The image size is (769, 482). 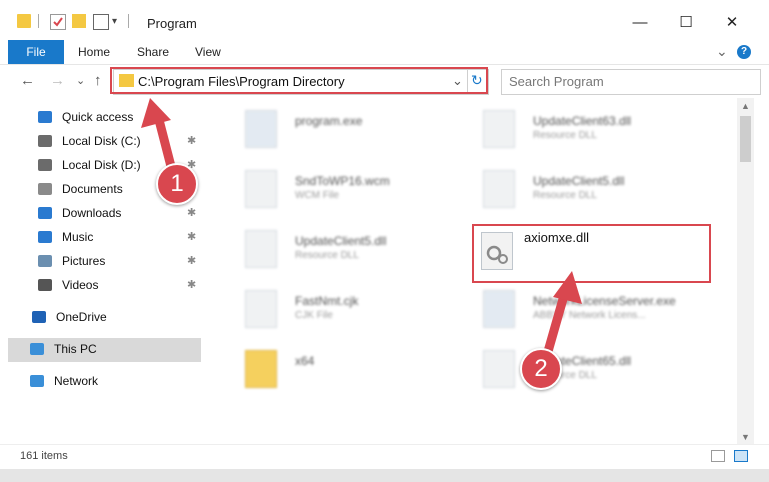 What do you see at coordinates (541, 369) in the screenshot?
I see `callout-badge-2: 2` at bounding box center [541, 369].